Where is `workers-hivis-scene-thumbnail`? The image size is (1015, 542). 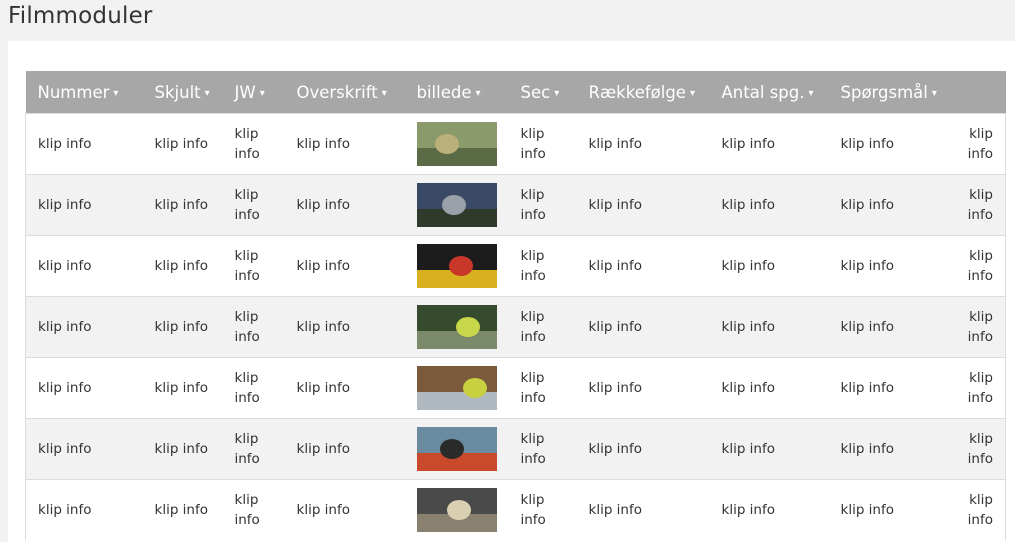 workers-hivis-scene-thumbnail is located at coordinates (456, 327).